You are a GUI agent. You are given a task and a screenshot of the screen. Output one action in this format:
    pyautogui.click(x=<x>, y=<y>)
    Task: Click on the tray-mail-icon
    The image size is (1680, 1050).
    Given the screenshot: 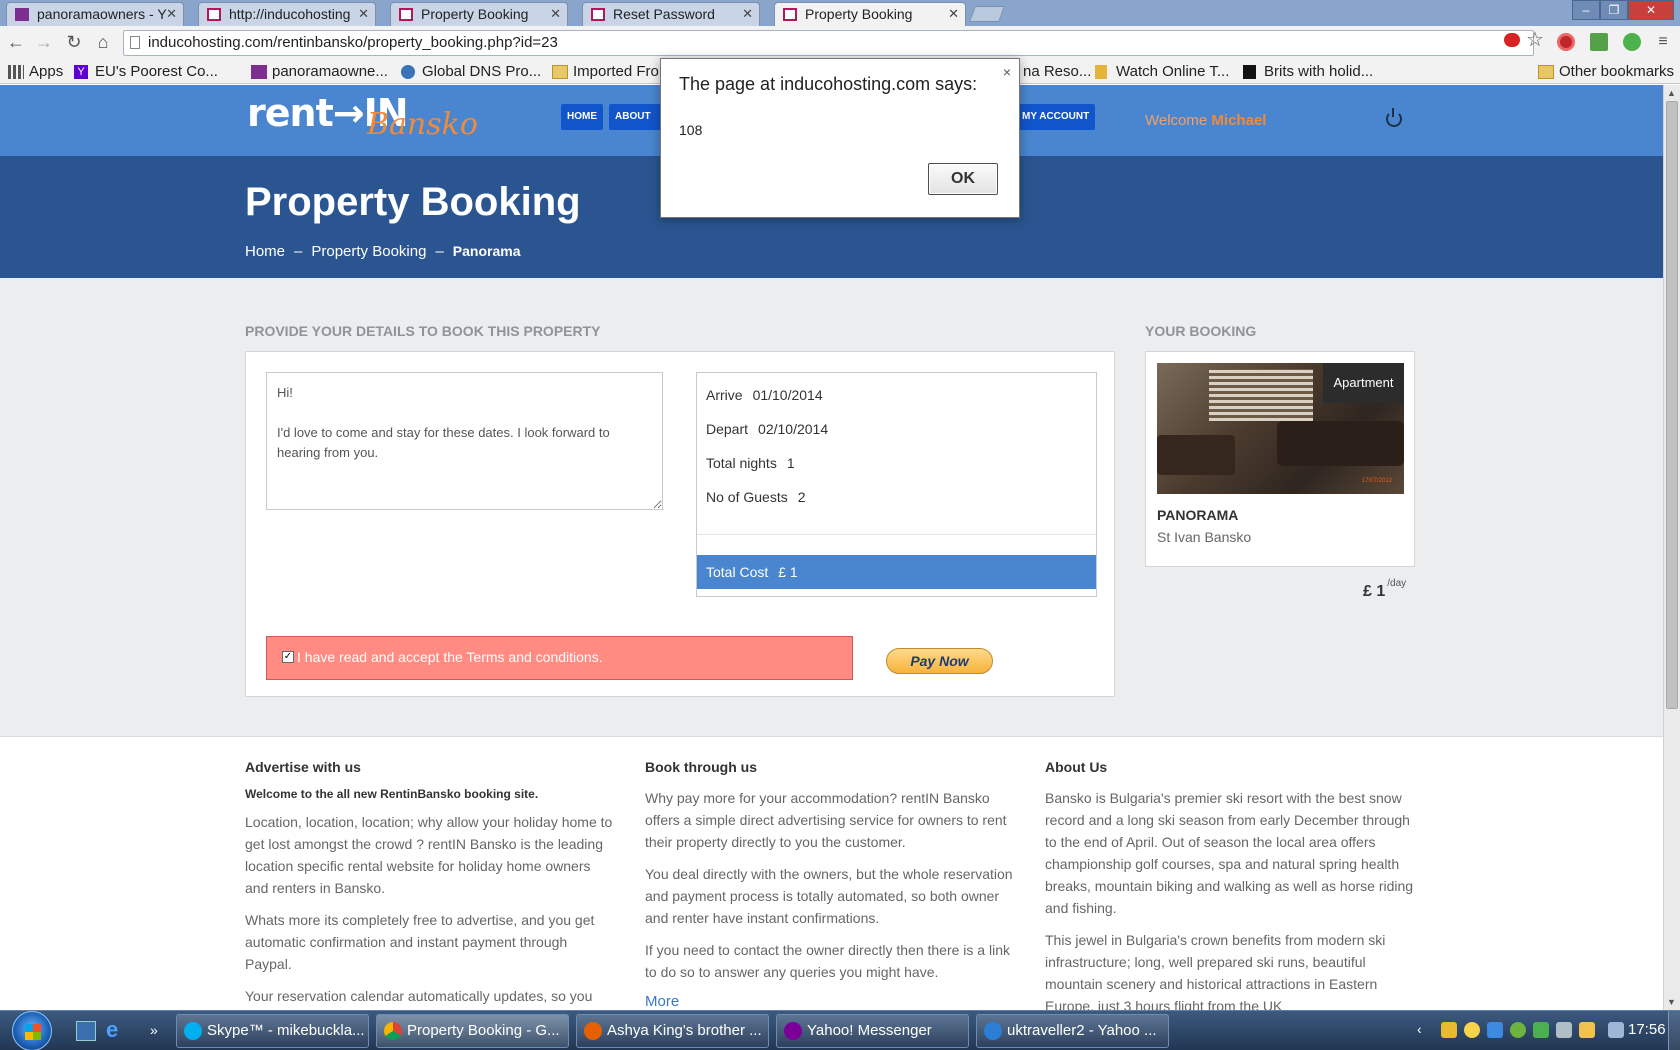 What is the action you would take?
    pyautogui.click(x=1449, y=1030)
    